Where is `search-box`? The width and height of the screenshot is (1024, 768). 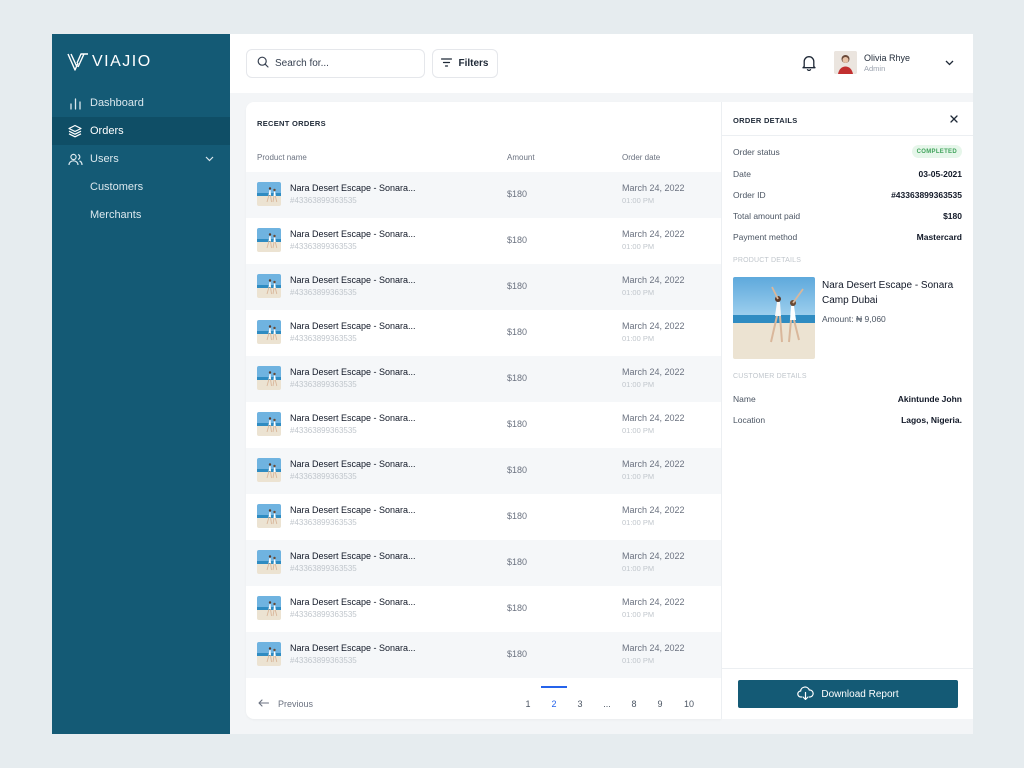
search-box is located at coordinates (335, 63).